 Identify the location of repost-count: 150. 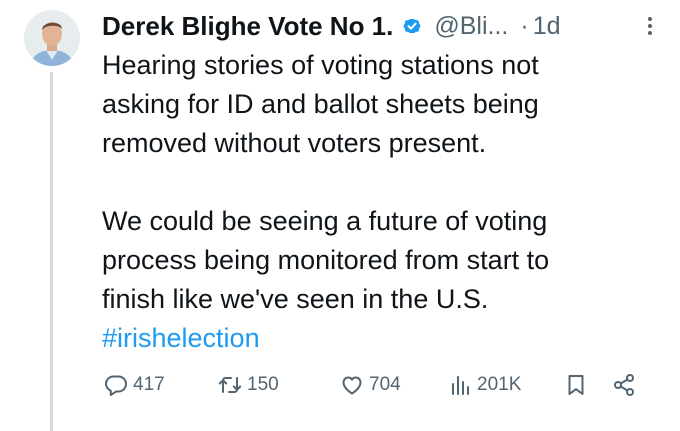
(263, 384).